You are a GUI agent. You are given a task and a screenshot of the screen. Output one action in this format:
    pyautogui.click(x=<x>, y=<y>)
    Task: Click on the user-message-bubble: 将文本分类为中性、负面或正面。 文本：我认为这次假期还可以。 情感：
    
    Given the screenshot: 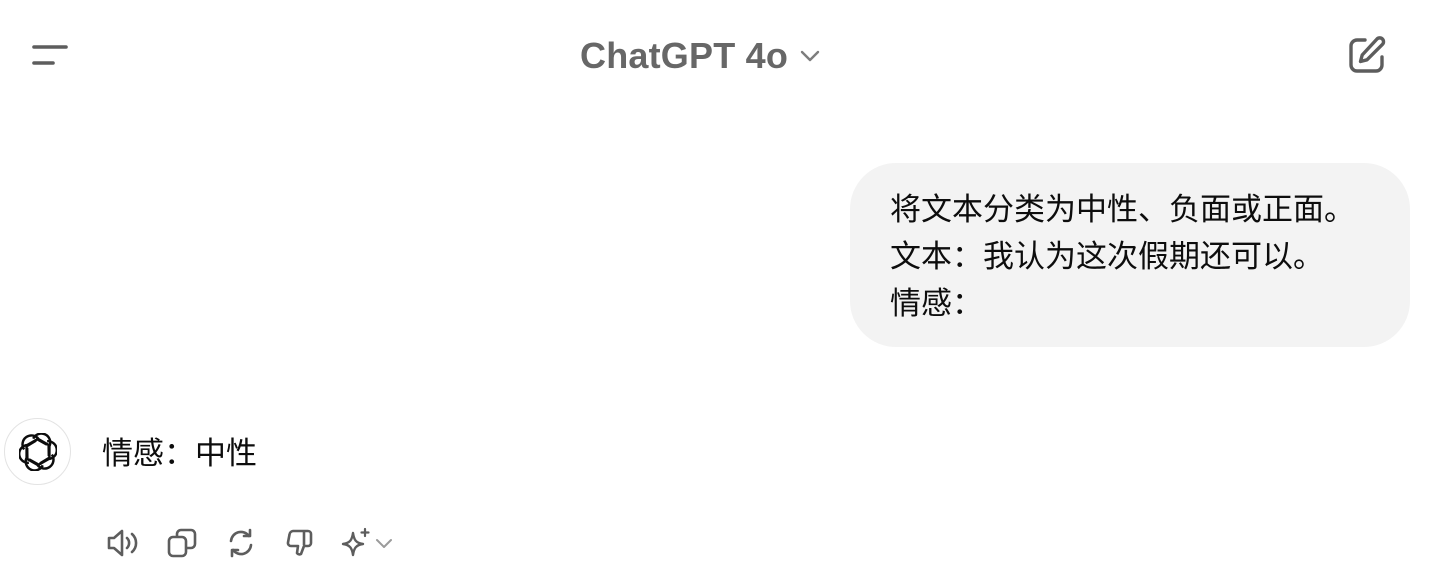 What is the action you would take?
    pyautogui.click(x=1130, y=255)
    